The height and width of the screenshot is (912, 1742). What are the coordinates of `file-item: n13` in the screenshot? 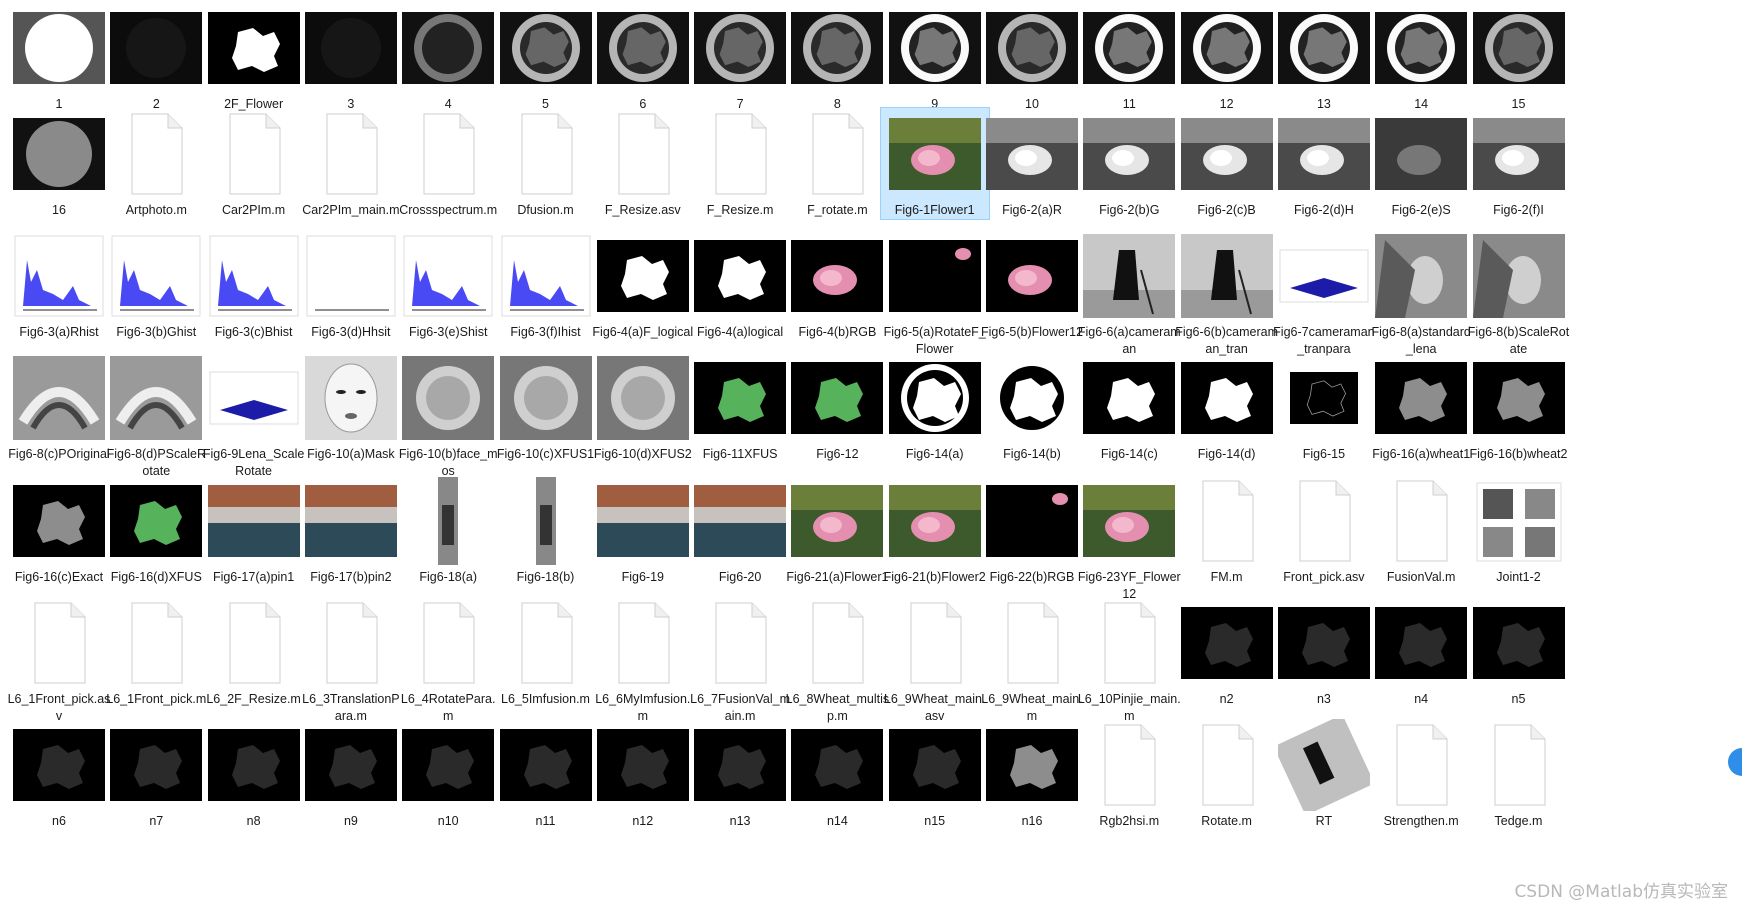 It's located at (740, 774).